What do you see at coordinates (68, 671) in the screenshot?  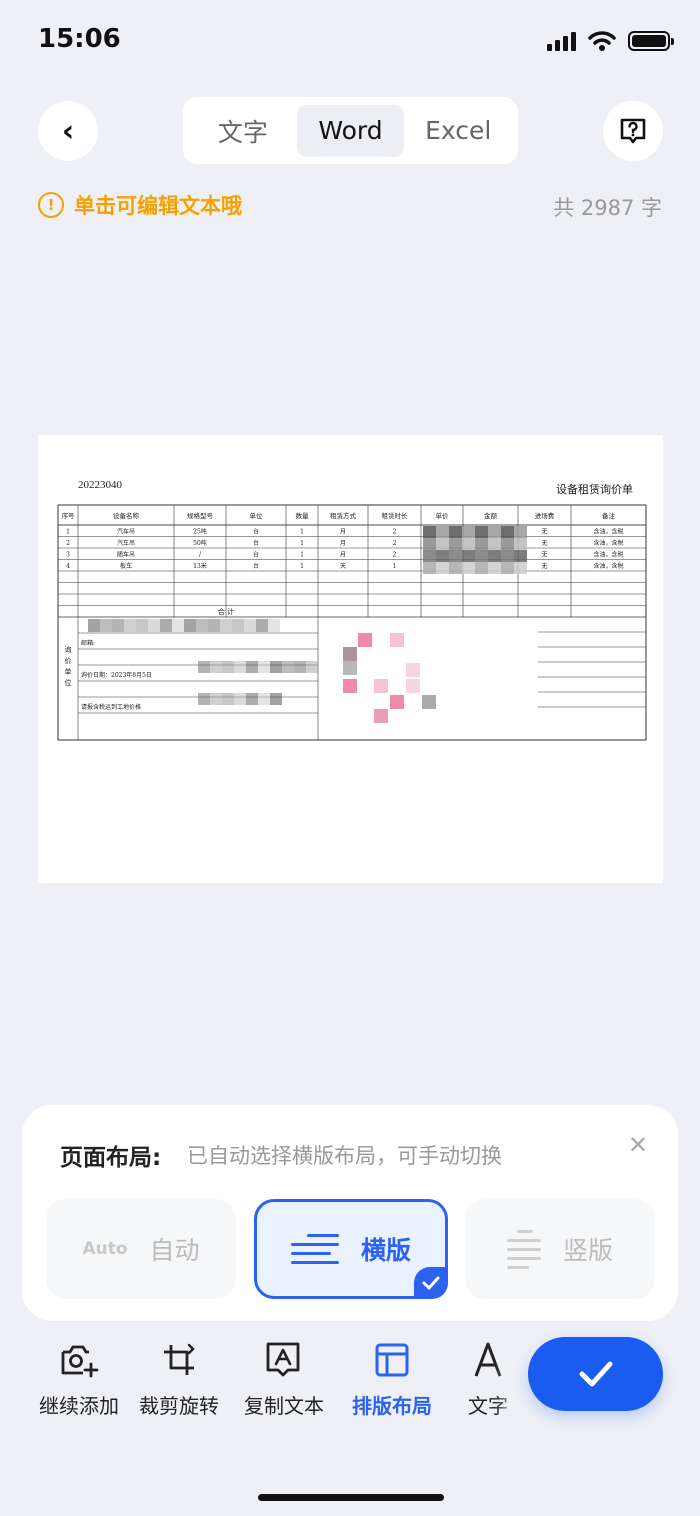 I see `inquiry-label-char: 单` at bounding box center [68, 671].